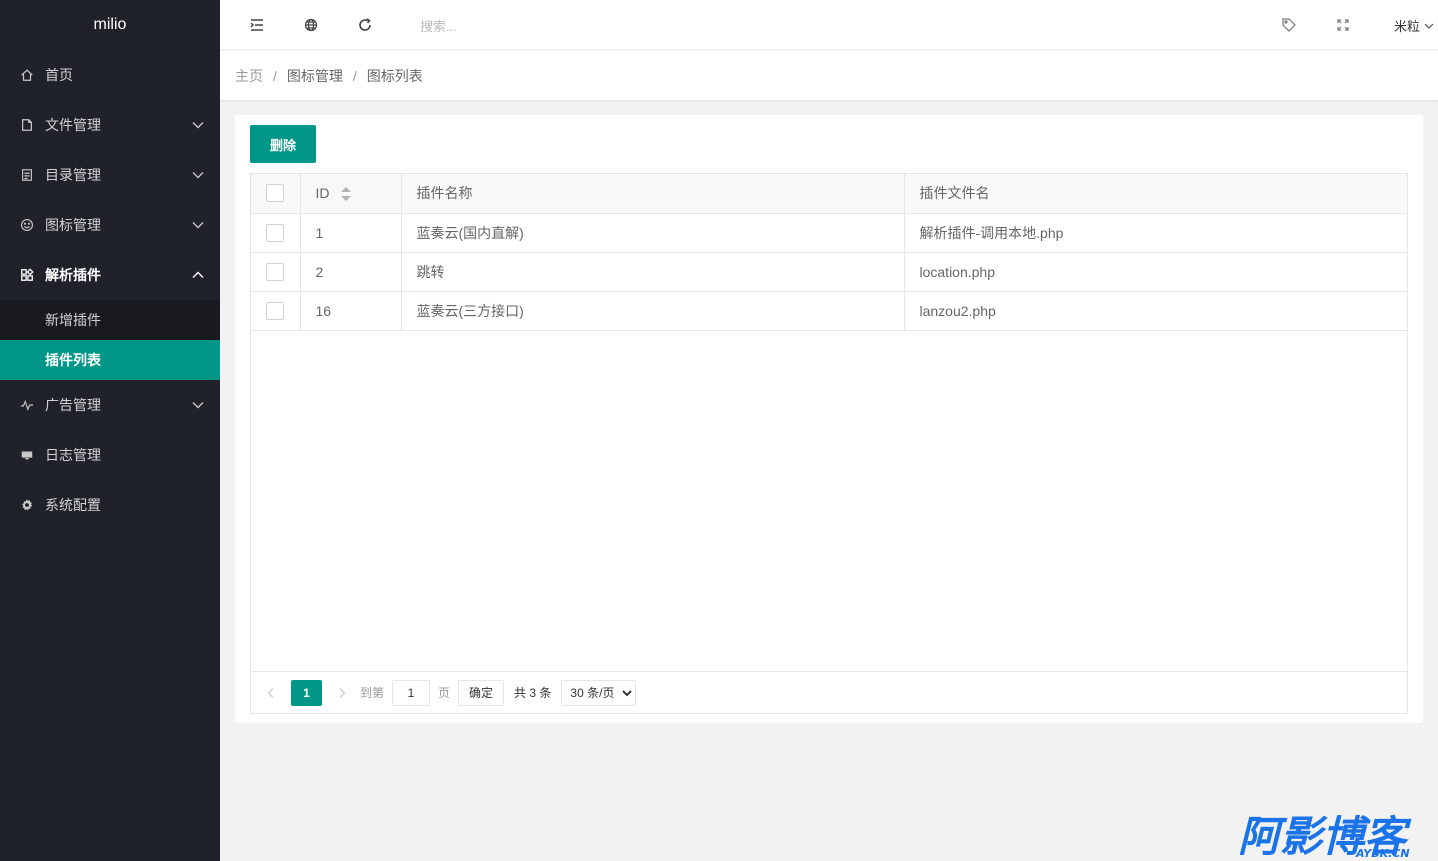 The image size is (1438, 861). What do you see at coordinates (110, 125) in the screenshot?
I see `sidebar-item-file-management: 文件管理` at bounding box center [110, 125].